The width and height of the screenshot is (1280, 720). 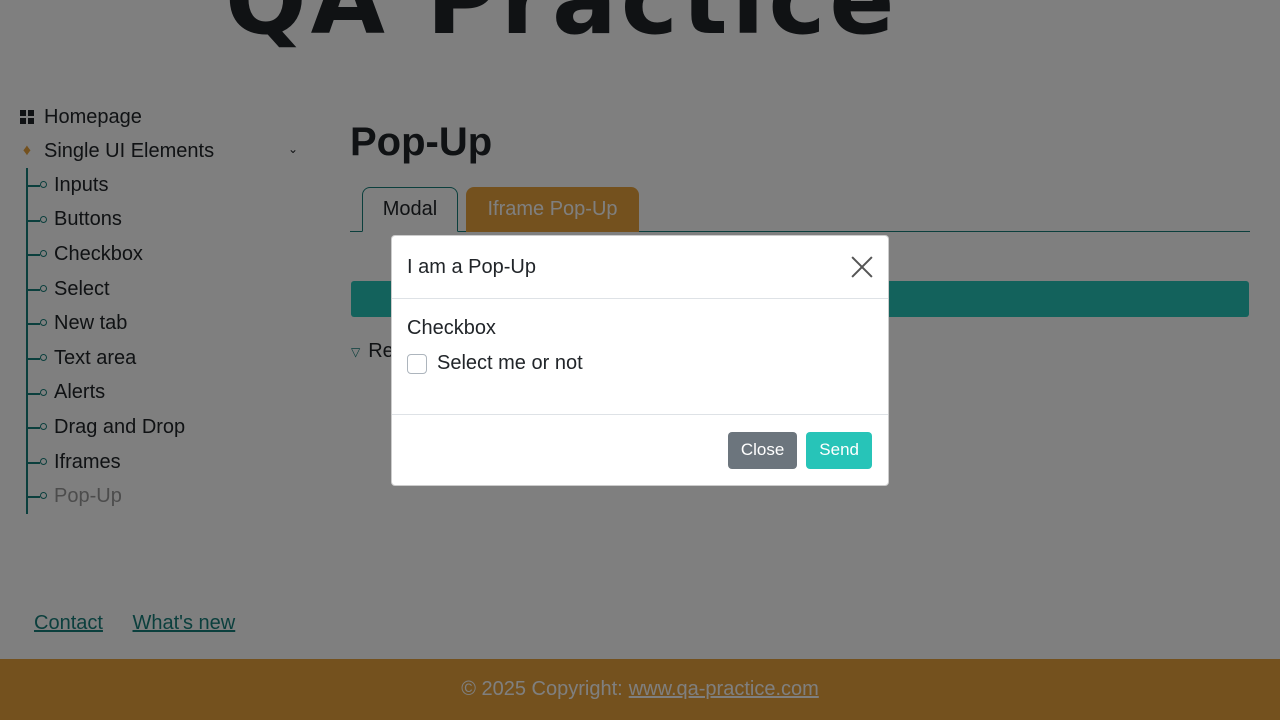 I want to click on send-button: Send, so click(x=839, y=450).